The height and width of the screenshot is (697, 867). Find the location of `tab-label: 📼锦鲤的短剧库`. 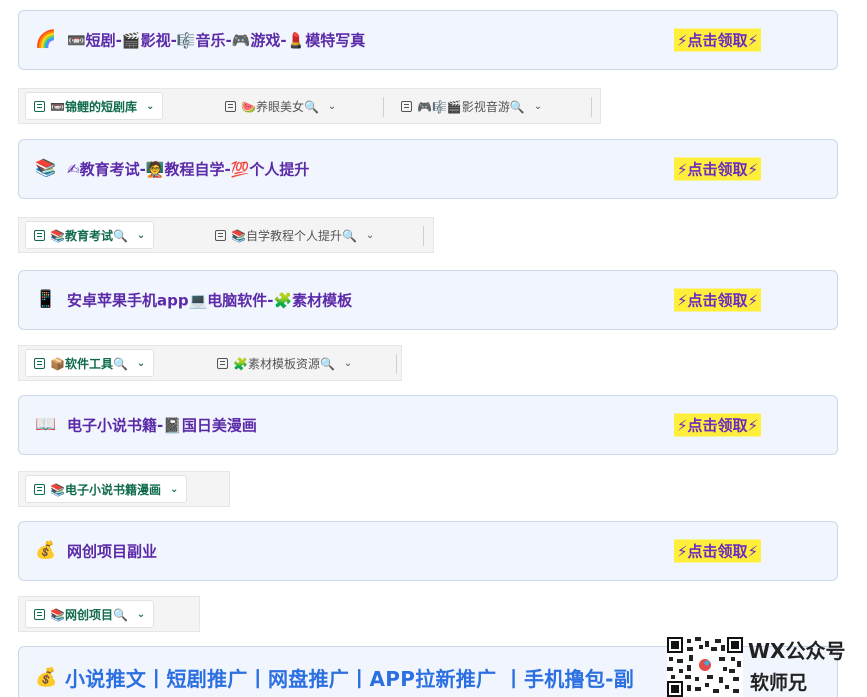

tab-label: 📼锦鲤的短剧库 is located at coordinates (93, 106).